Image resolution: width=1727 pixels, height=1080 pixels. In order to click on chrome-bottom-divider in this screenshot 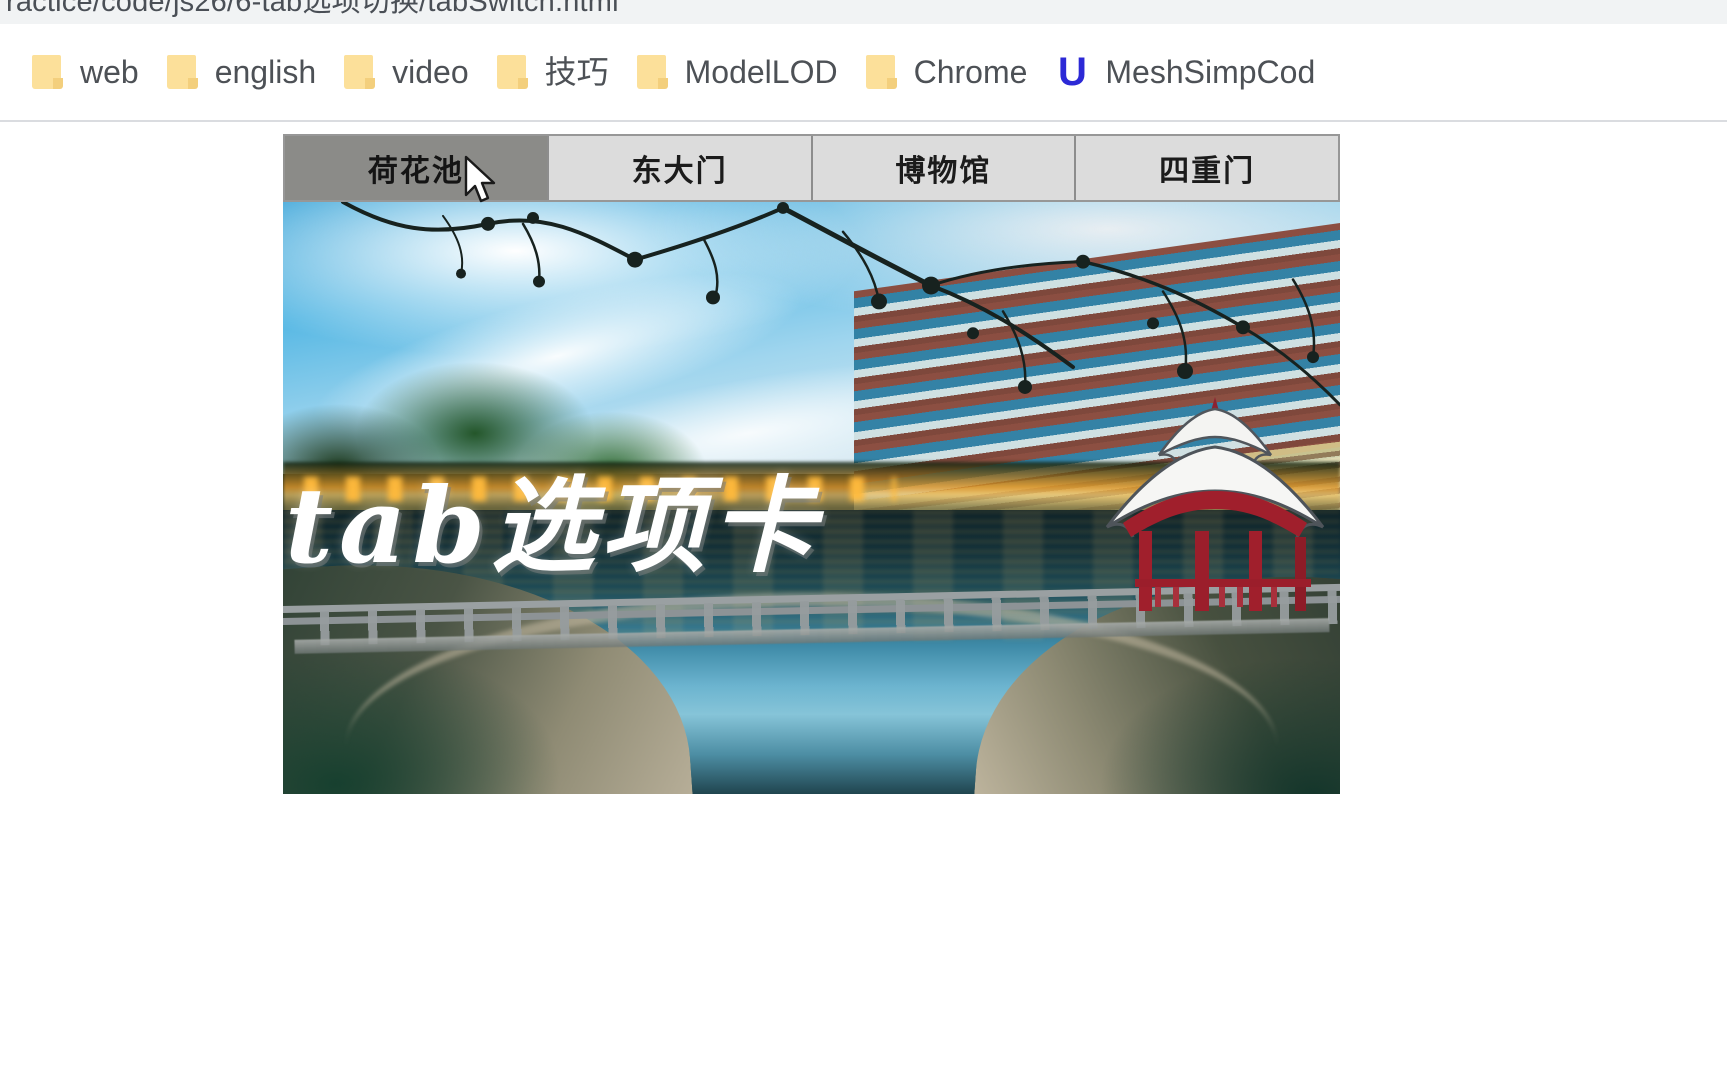, I will do `click(863, 121)`.